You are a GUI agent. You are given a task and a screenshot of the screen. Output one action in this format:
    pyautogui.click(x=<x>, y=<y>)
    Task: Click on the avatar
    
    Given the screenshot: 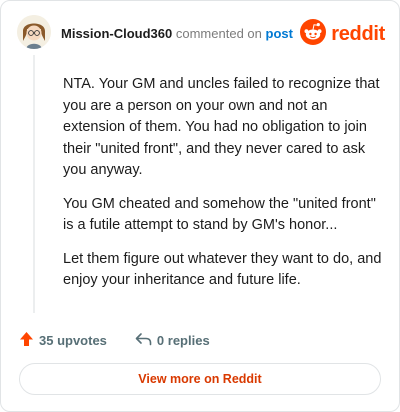 What is the action you would take?
    pyautogui.click(x=34, y=32)
    